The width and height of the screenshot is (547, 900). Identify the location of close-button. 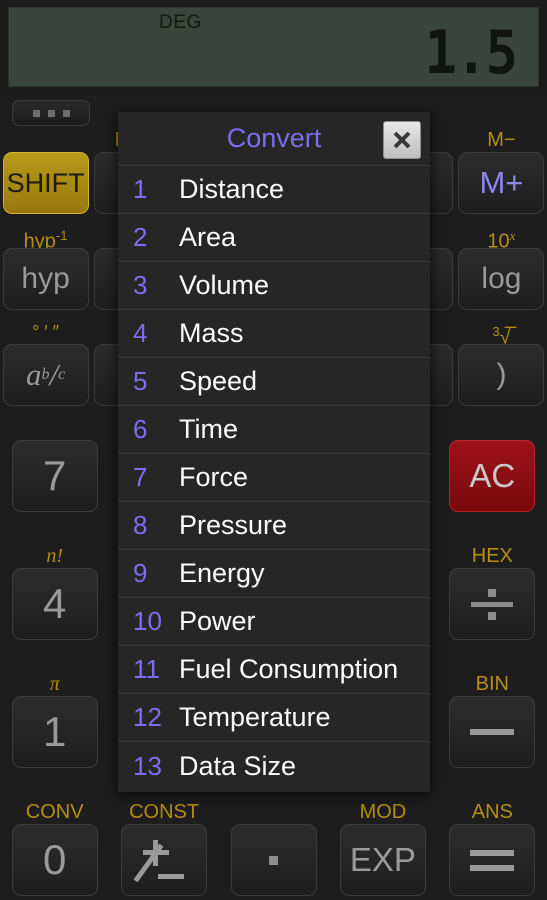
(402, 140).